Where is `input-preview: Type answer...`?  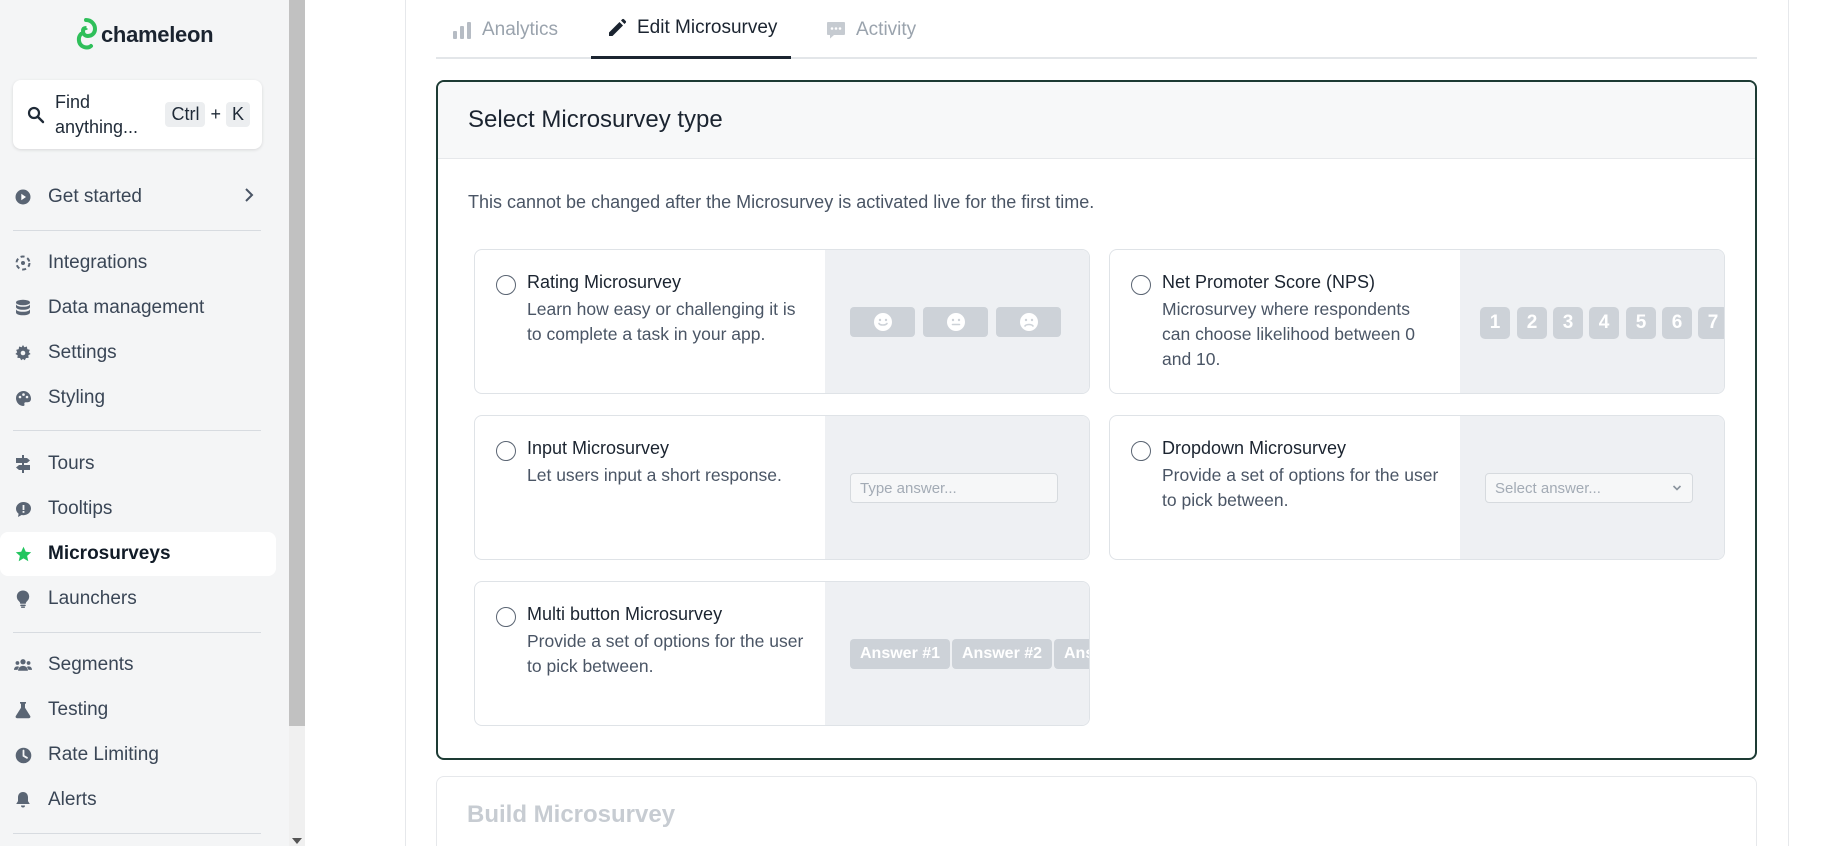 input-preview: Type answer... is located at coordinates (957, 487).